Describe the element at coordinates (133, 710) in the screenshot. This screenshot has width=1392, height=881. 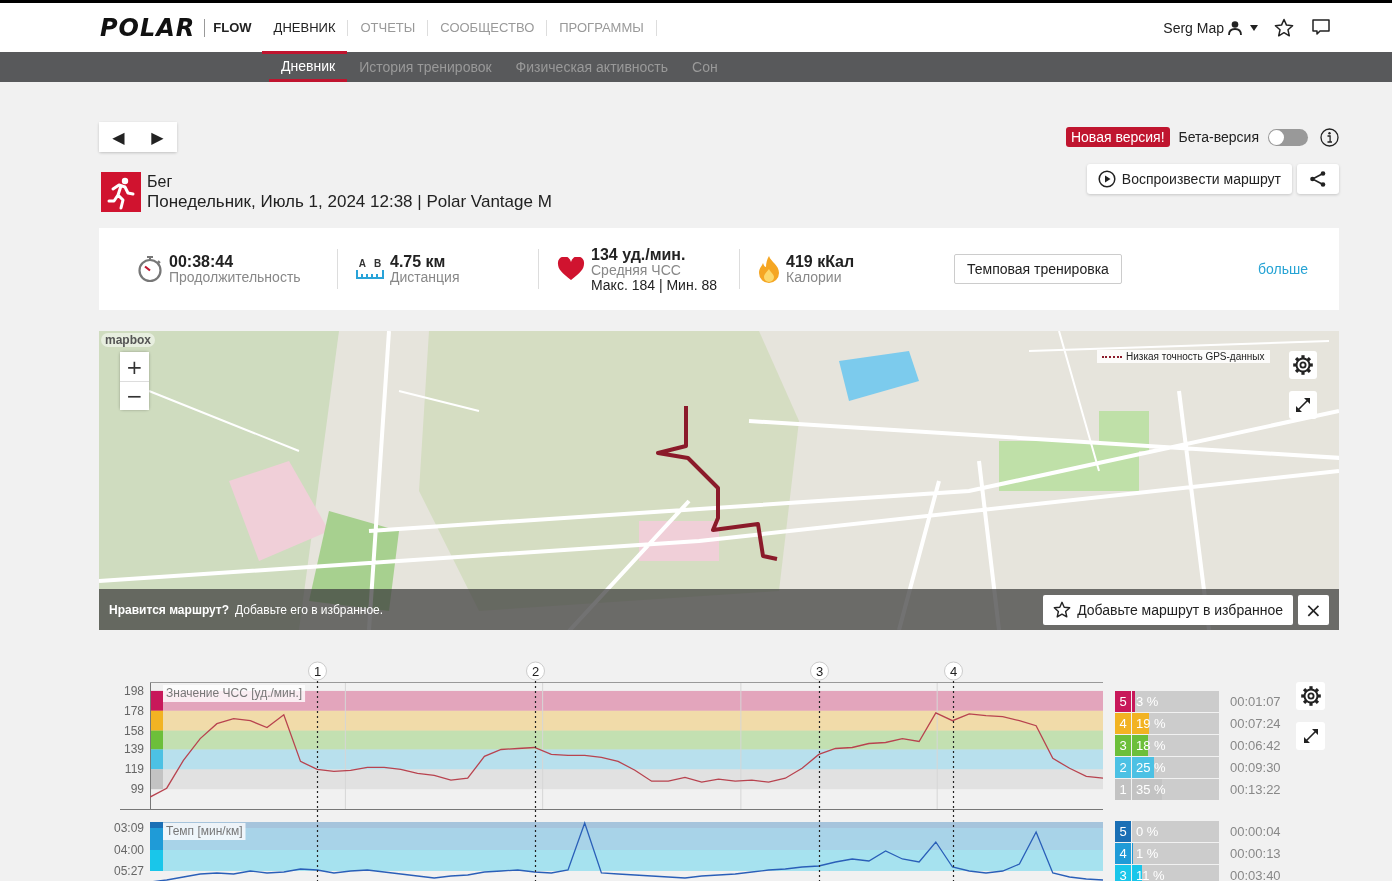
I see `axis-label: 178` at that location.